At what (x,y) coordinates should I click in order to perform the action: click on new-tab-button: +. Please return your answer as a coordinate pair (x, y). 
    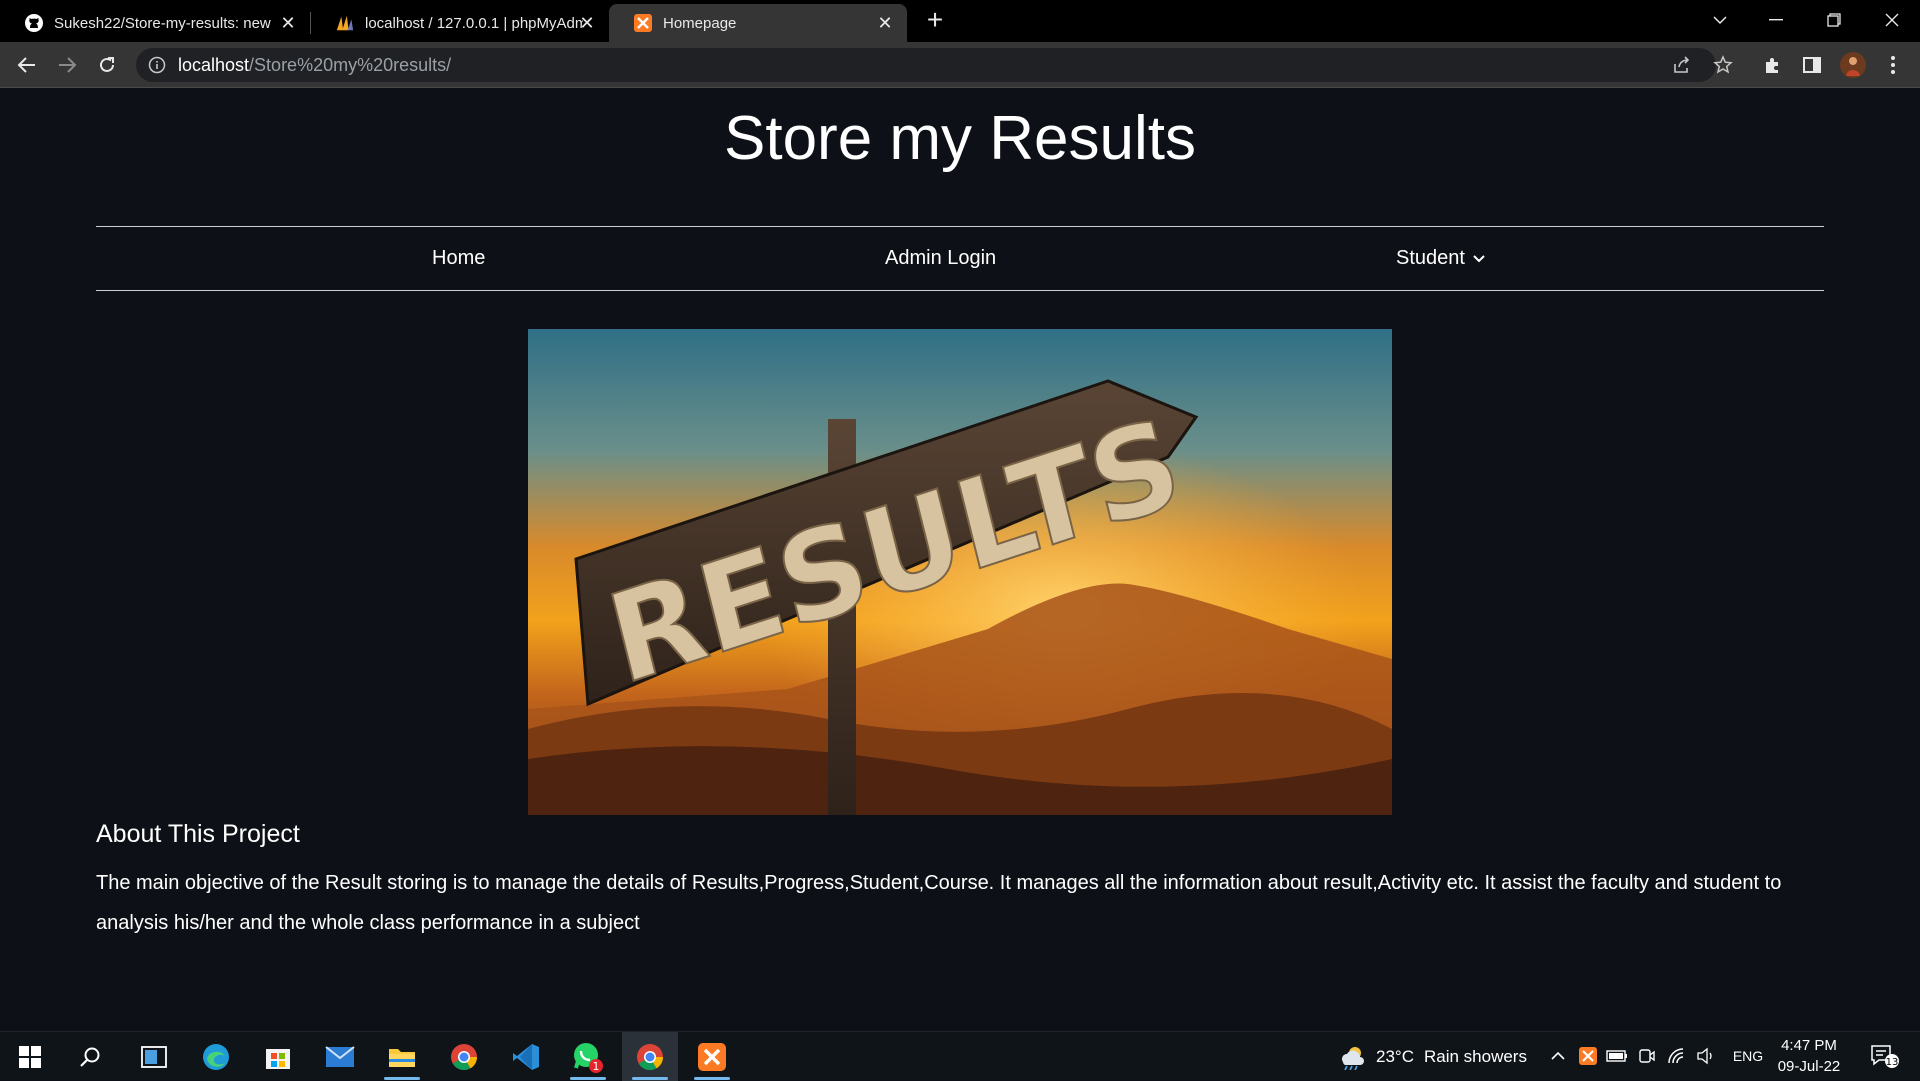
    Looking at the image, I should click on (935, 21).